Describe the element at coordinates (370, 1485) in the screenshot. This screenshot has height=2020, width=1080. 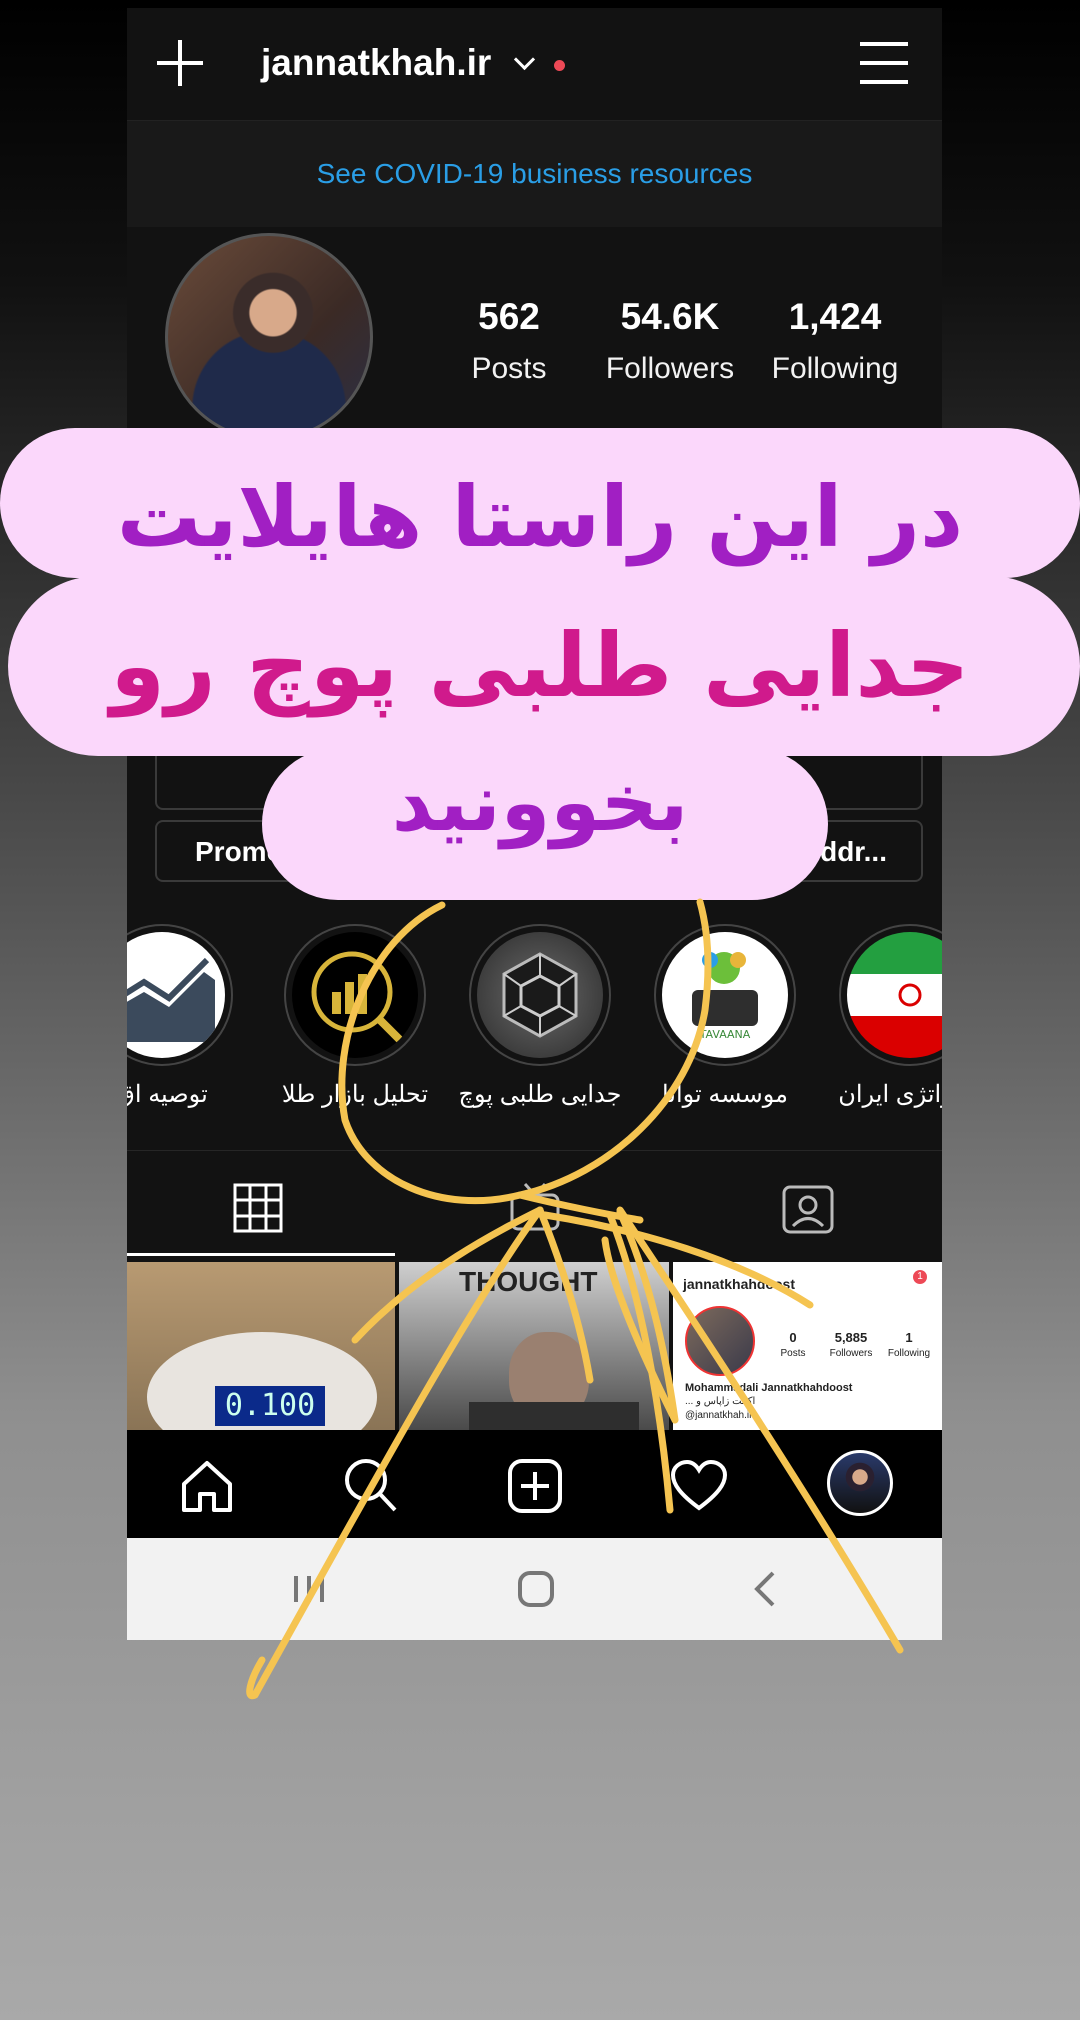
I see `search-icon` at that location.